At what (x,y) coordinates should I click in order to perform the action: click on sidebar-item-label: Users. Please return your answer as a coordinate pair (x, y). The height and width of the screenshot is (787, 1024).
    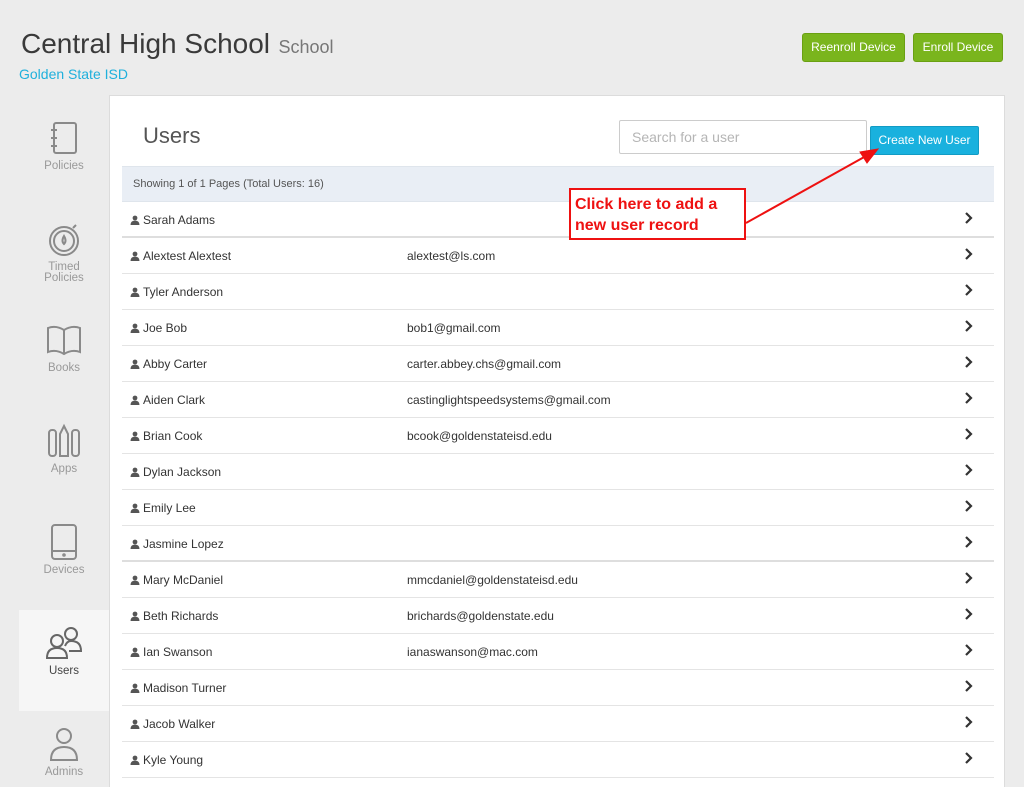
    Looking at the image, I should click on (64, 671).